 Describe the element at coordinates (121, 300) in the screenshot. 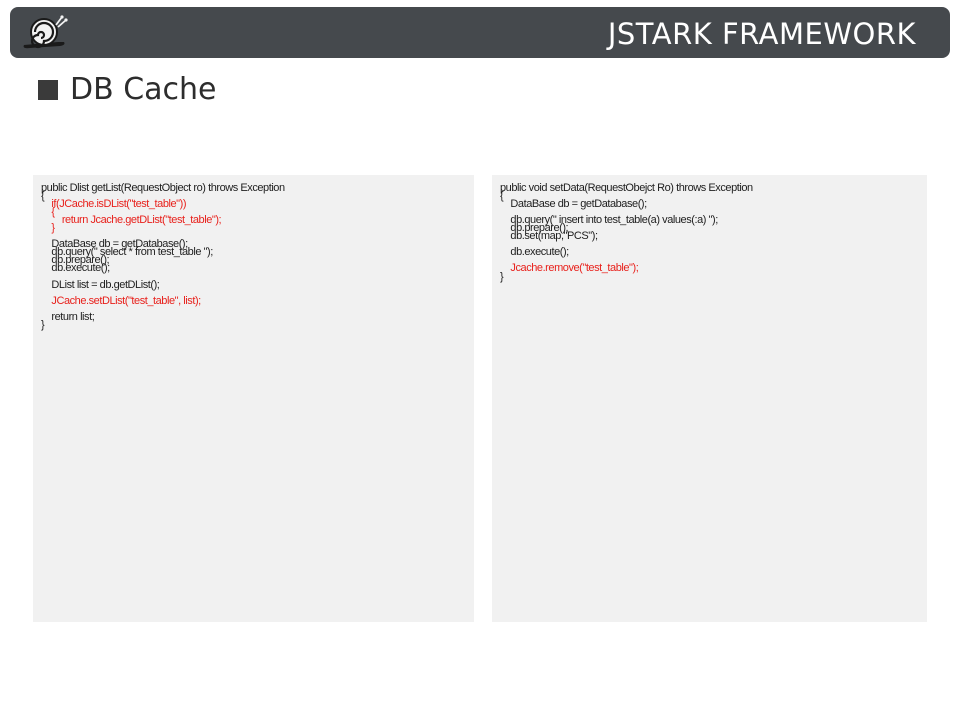

I see `code-line: JCache.setDList("test_table", list);` at that location.